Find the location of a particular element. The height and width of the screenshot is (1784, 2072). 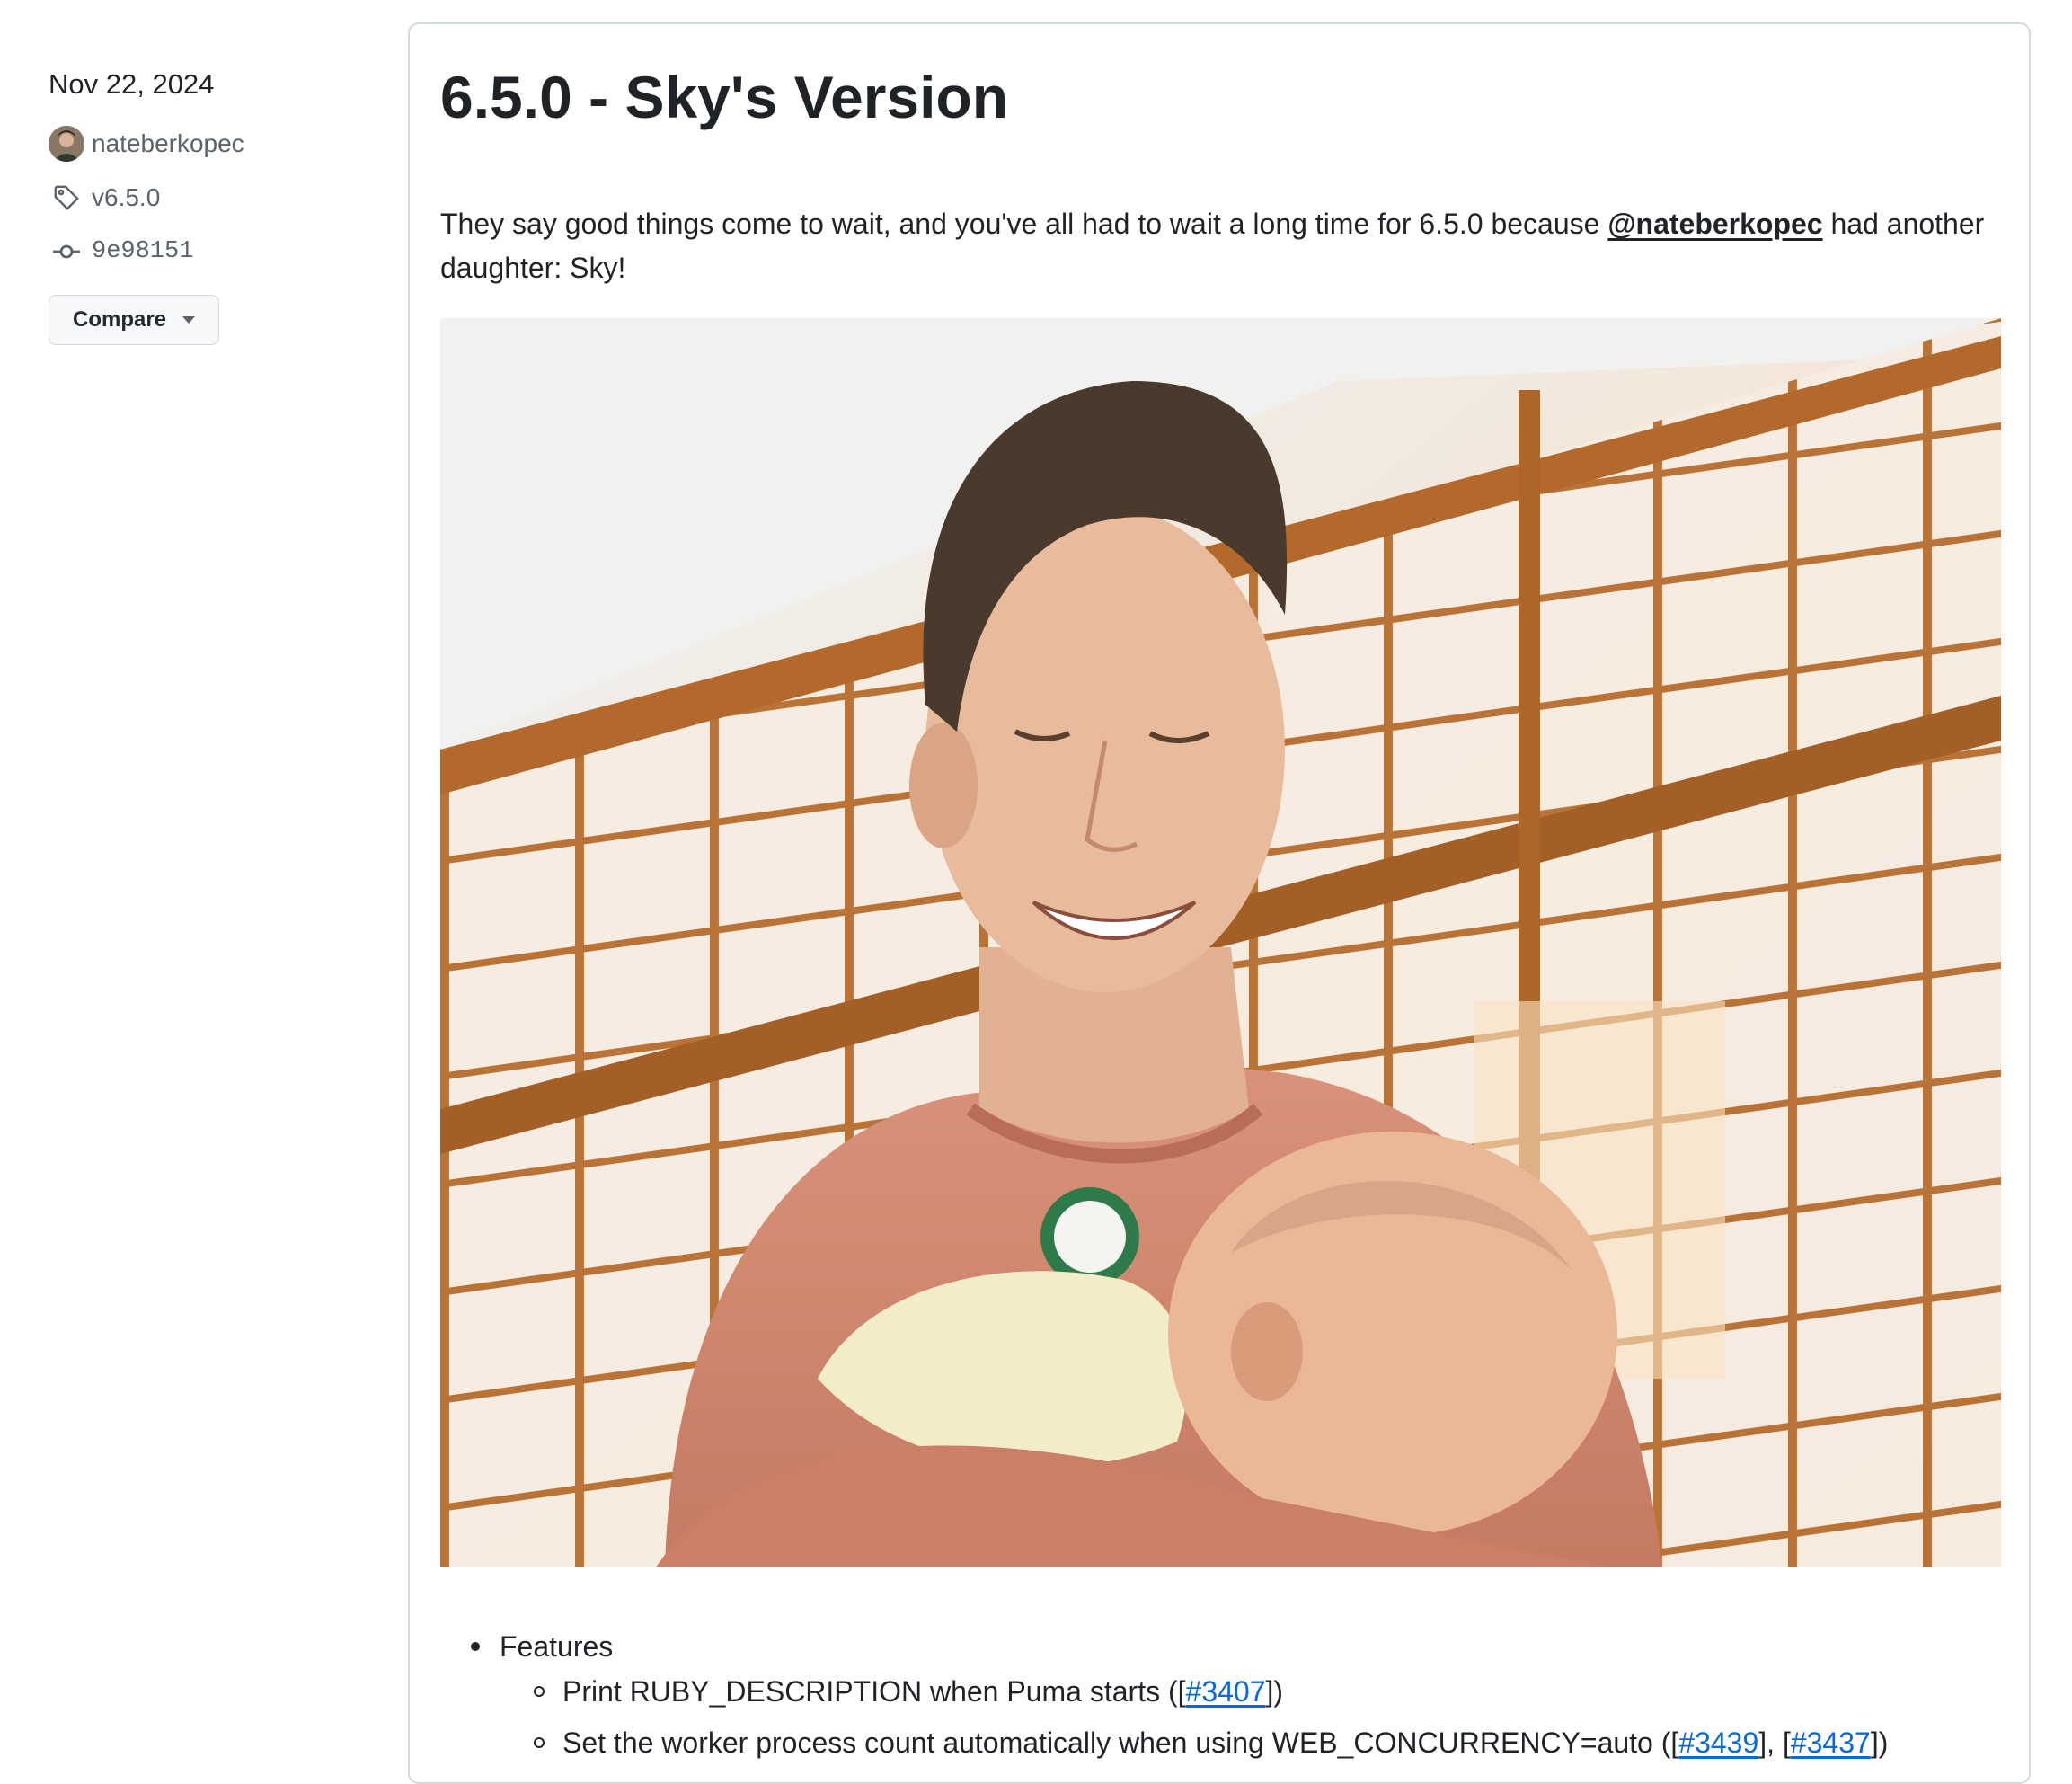

author-row: nateberkopec is located at coordinates (210, 144).